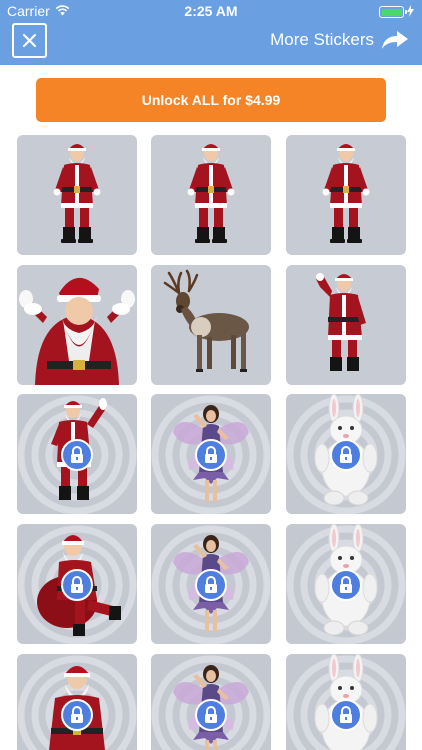 This screenshot has width=422, height=750. I want to click on share-arrow-icon, so click(395, 40).